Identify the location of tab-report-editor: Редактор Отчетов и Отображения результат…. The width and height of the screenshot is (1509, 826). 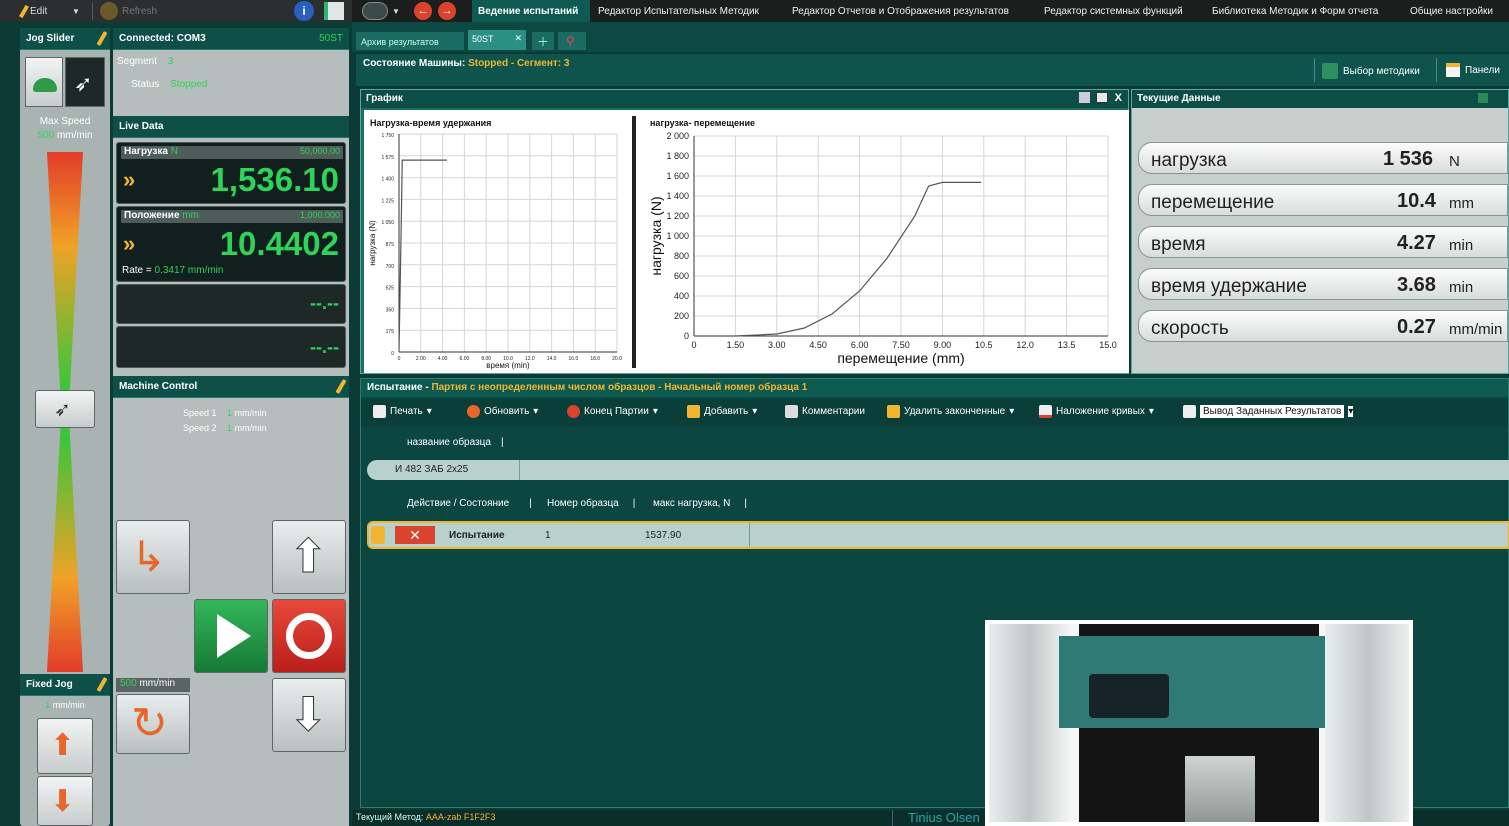
(900, 11).